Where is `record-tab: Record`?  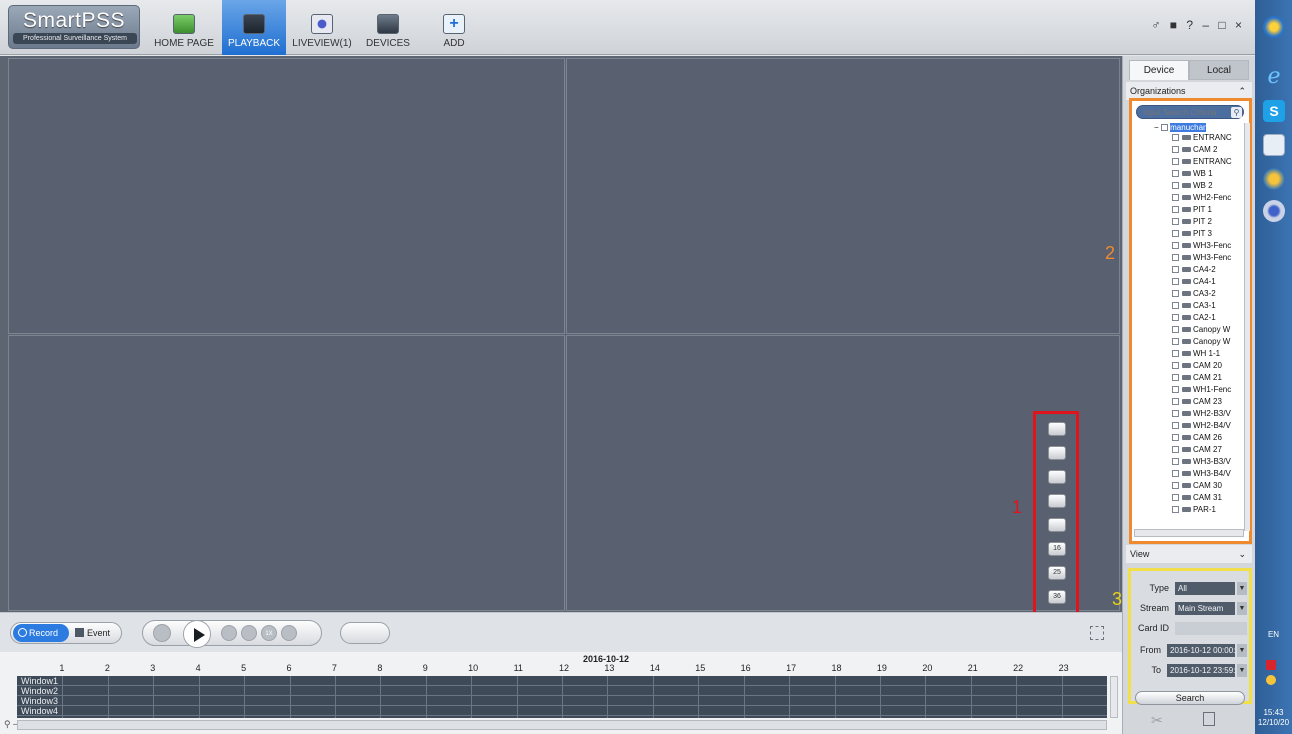 record-tab: Record is located at coordinates (41, 633).